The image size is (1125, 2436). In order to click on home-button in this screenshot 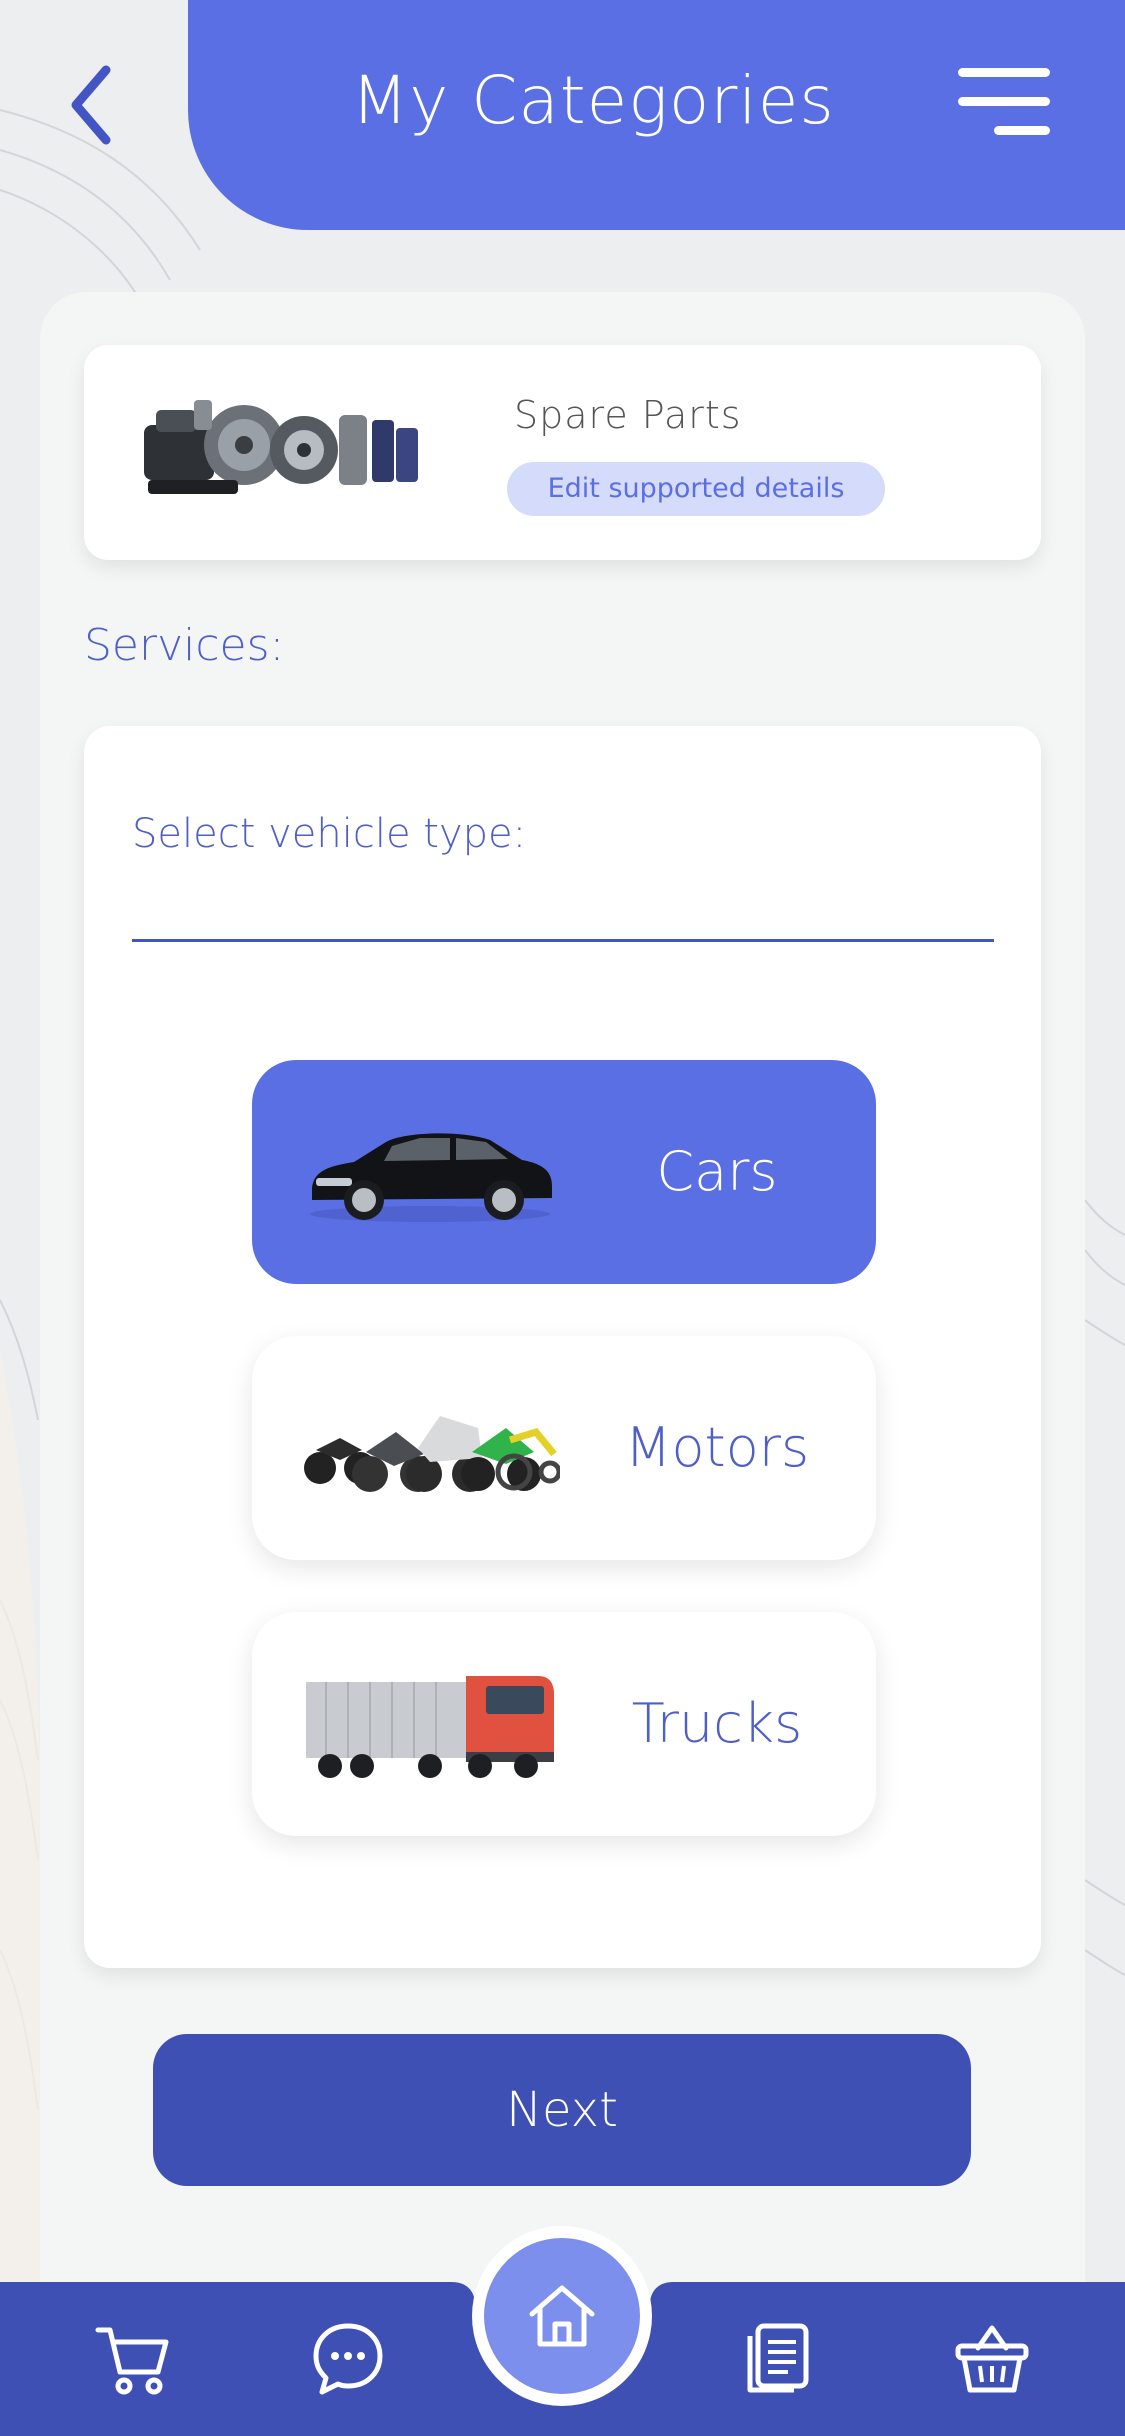, I will do `click(562, 2316)`.